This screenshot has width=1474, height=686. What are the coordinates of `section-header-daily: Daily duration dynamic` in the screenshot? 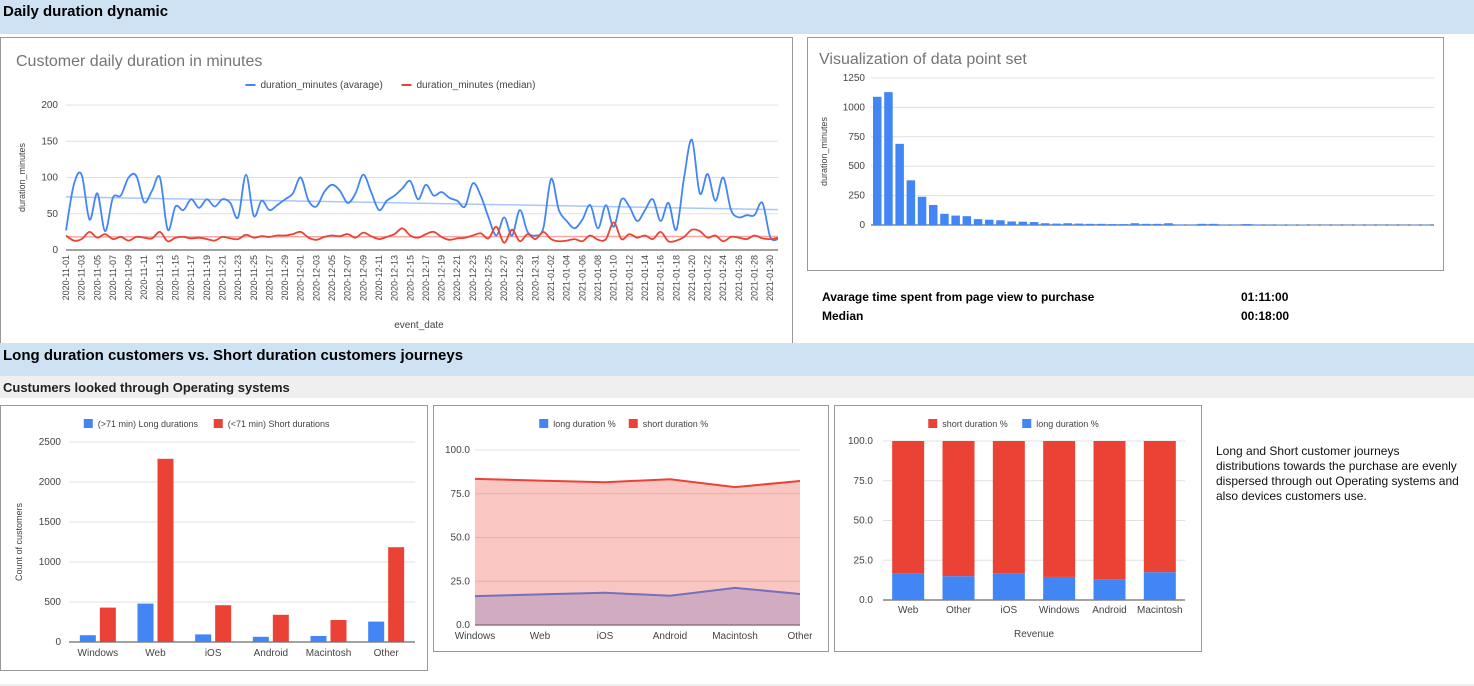 It's located at (737, 17).